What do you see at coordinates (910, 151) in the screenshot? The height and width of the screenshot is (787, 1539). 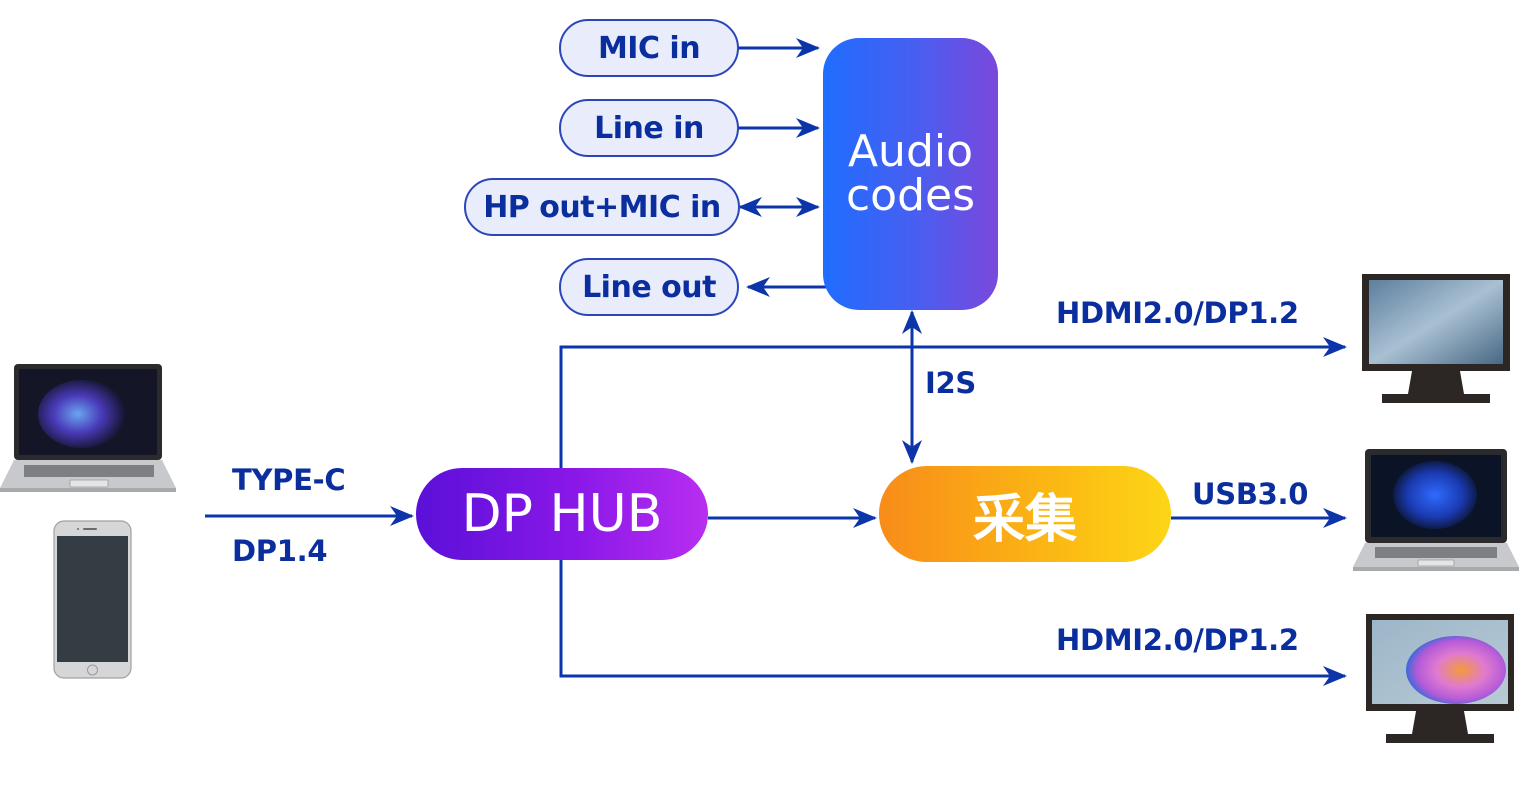 I see `audio-codec-label-line1: Audio` at bounding box center [910, 151].